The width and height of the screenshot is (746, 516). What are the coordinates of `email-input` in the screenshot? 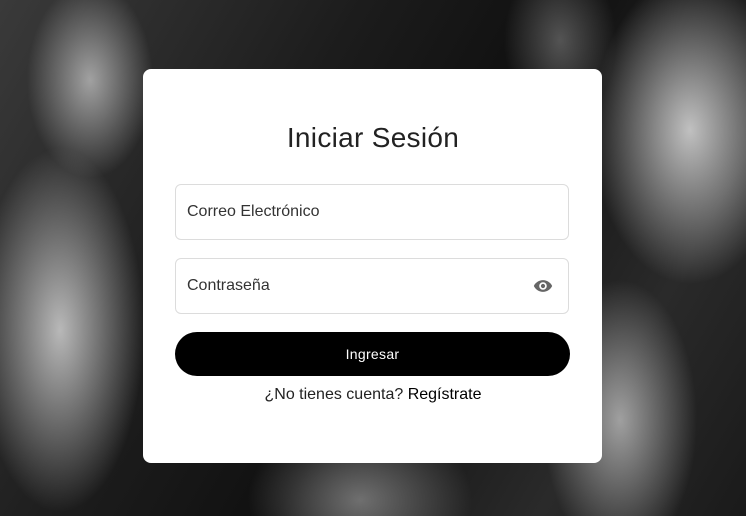 It's located at (357, 212).